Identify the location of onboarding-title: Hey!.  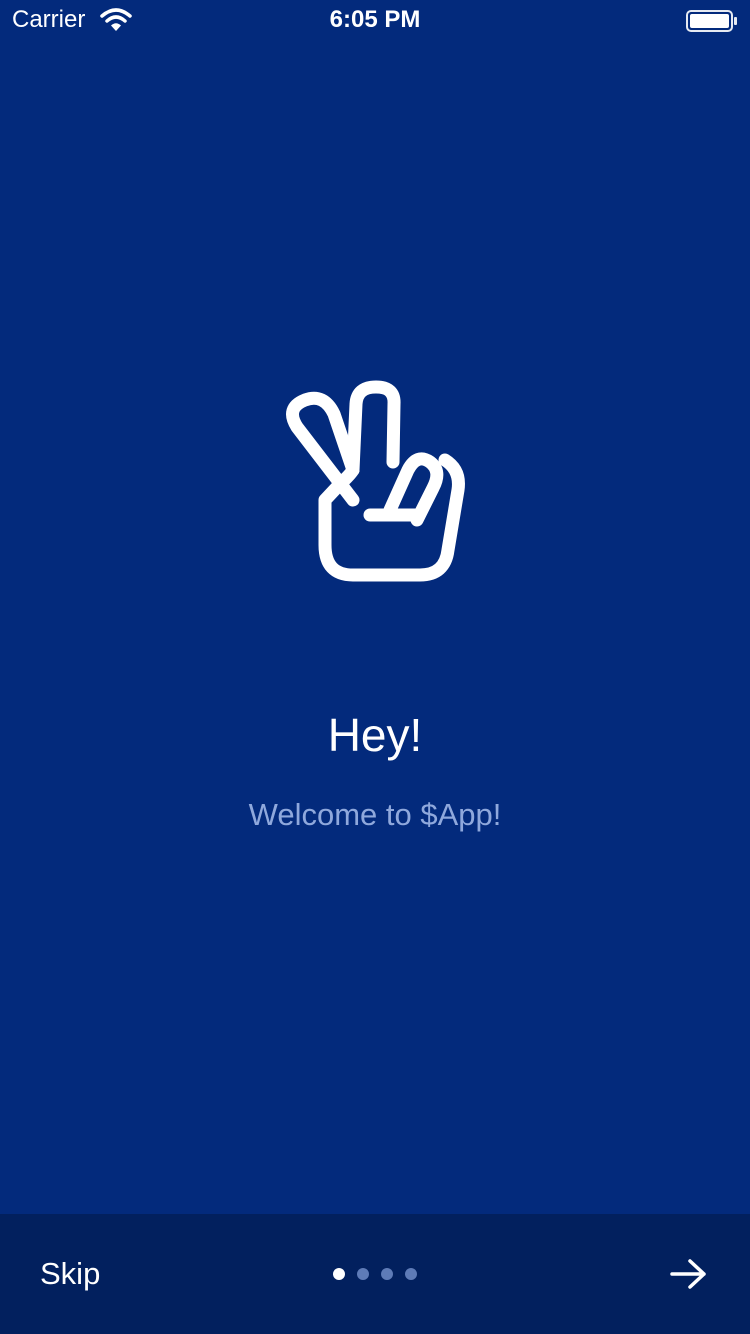
(375, 735).